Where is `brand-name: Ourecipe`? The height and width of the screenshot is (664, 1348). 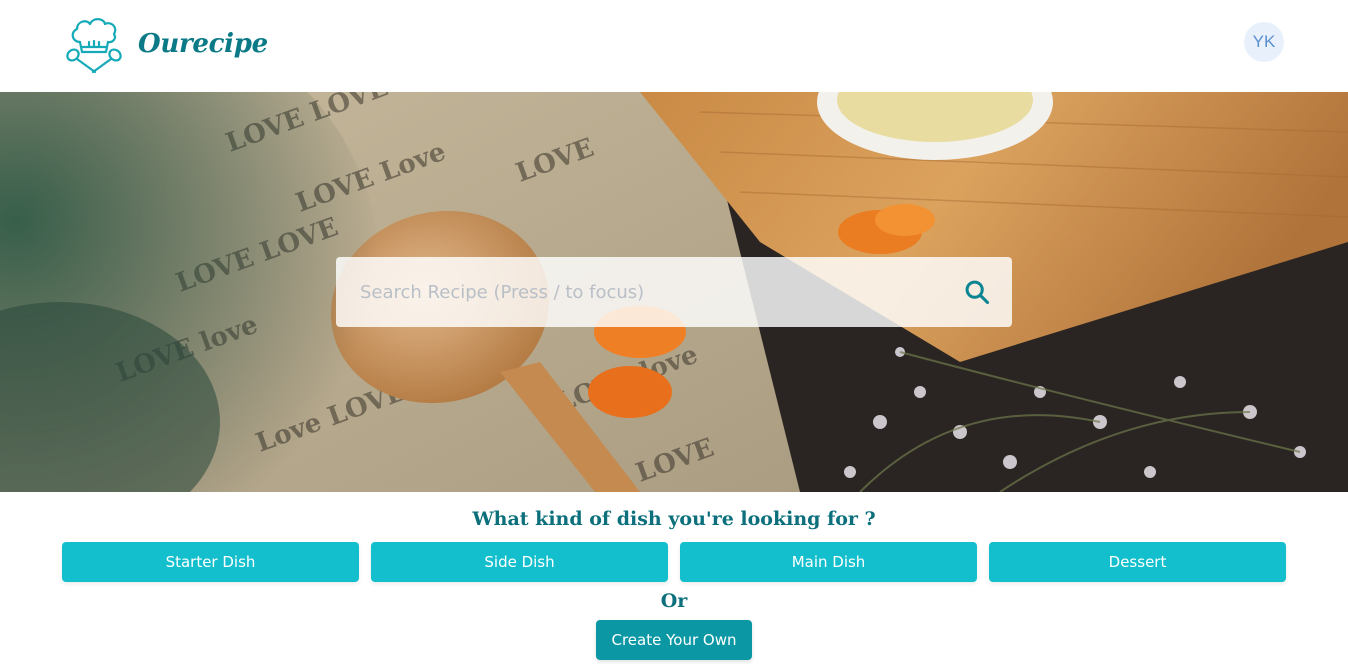 brand-name: Ourecipe is located at coordinates (203, 44).